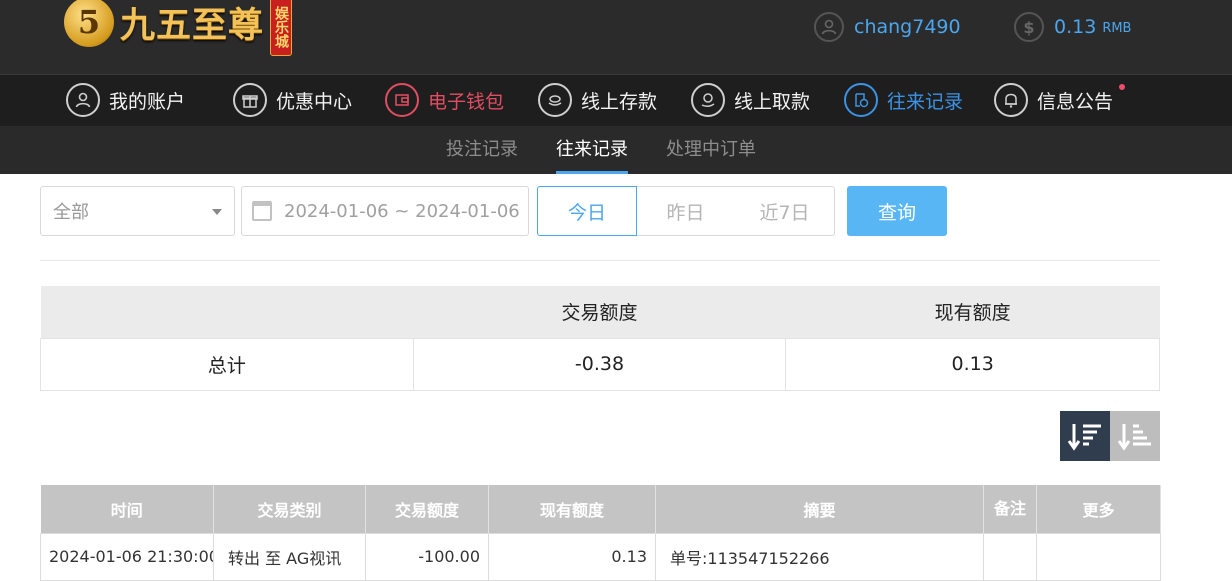 The image size is (1232, 581). Describe the element at coordinates (89, 23) in the screenshot. I see `logo-mark: 5` at that location.